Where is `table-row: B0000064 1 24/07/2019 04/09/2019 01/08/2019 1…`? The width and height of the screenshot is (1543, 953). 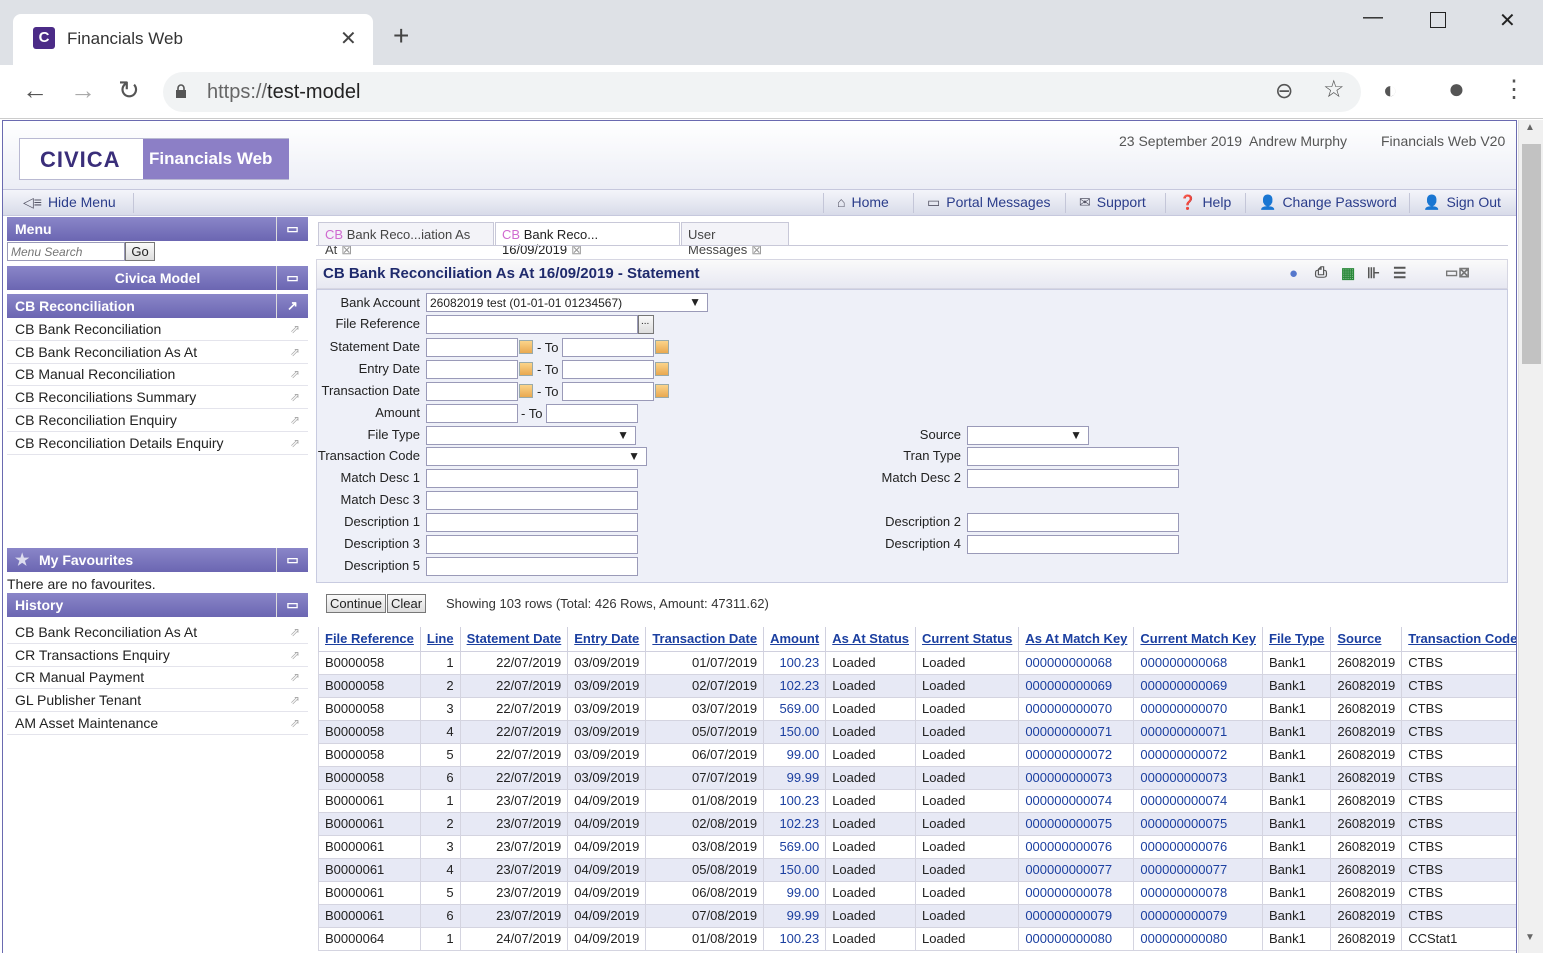
table-row: B0000064 1 24/07/2019 04/09/2019 01/08/2019 1… is located at coordinates (917, 938).